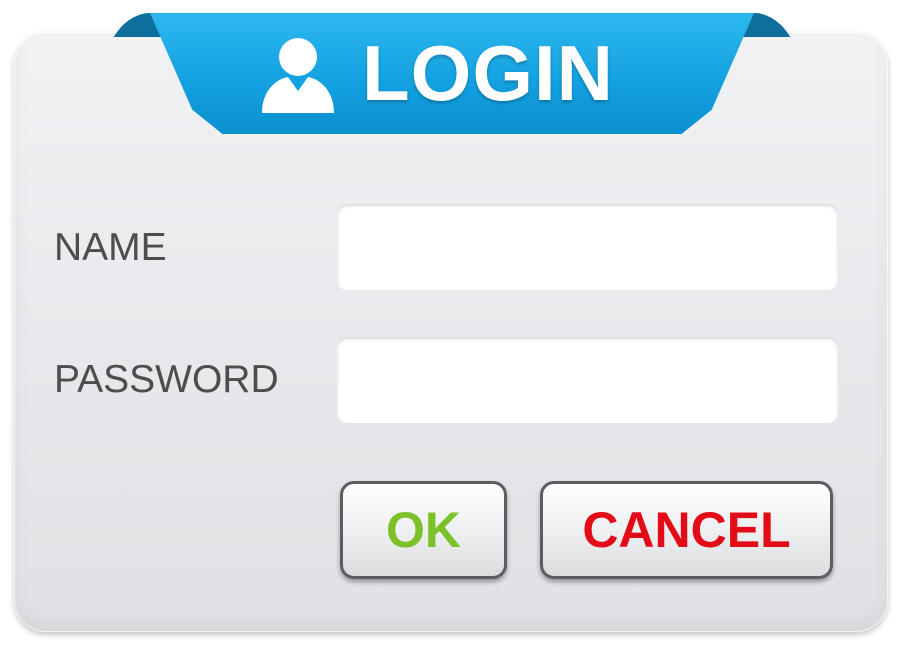 The width and height of the screenshot is (904, 648). What do you see at coordinates (423, 530) in the screenshot?
I see `ok-button: OK` at bounding box center [423, 530].